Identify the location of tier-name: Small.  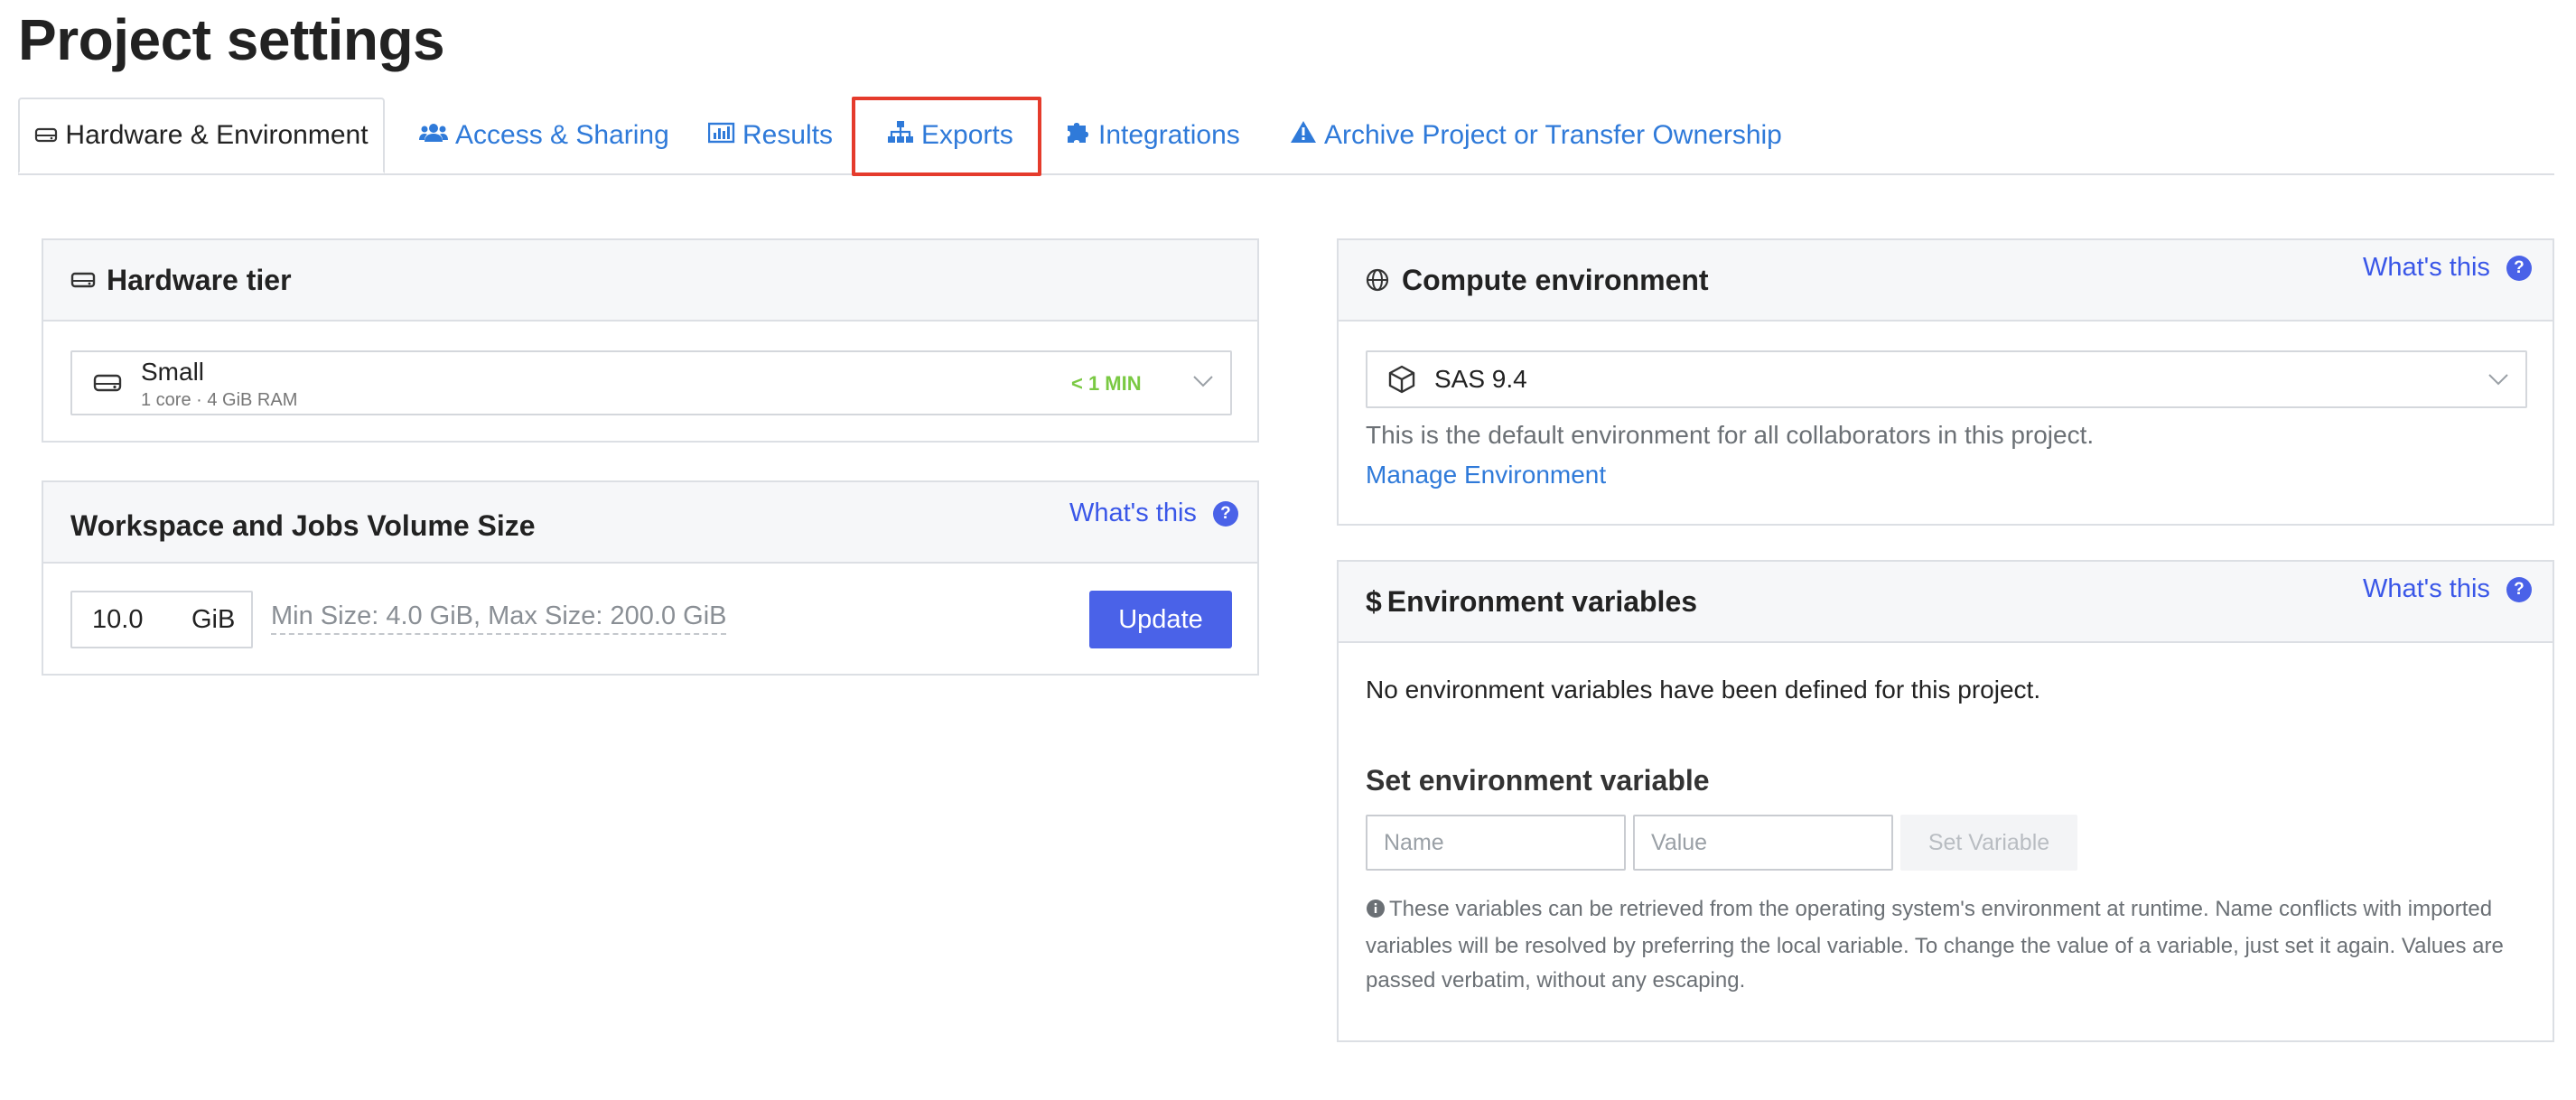
(173, 372).